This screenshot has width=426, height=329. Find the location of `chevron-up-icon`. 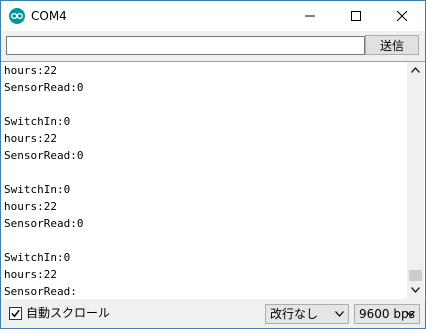

chevron-up-icon is located at coordinates (415, 70).